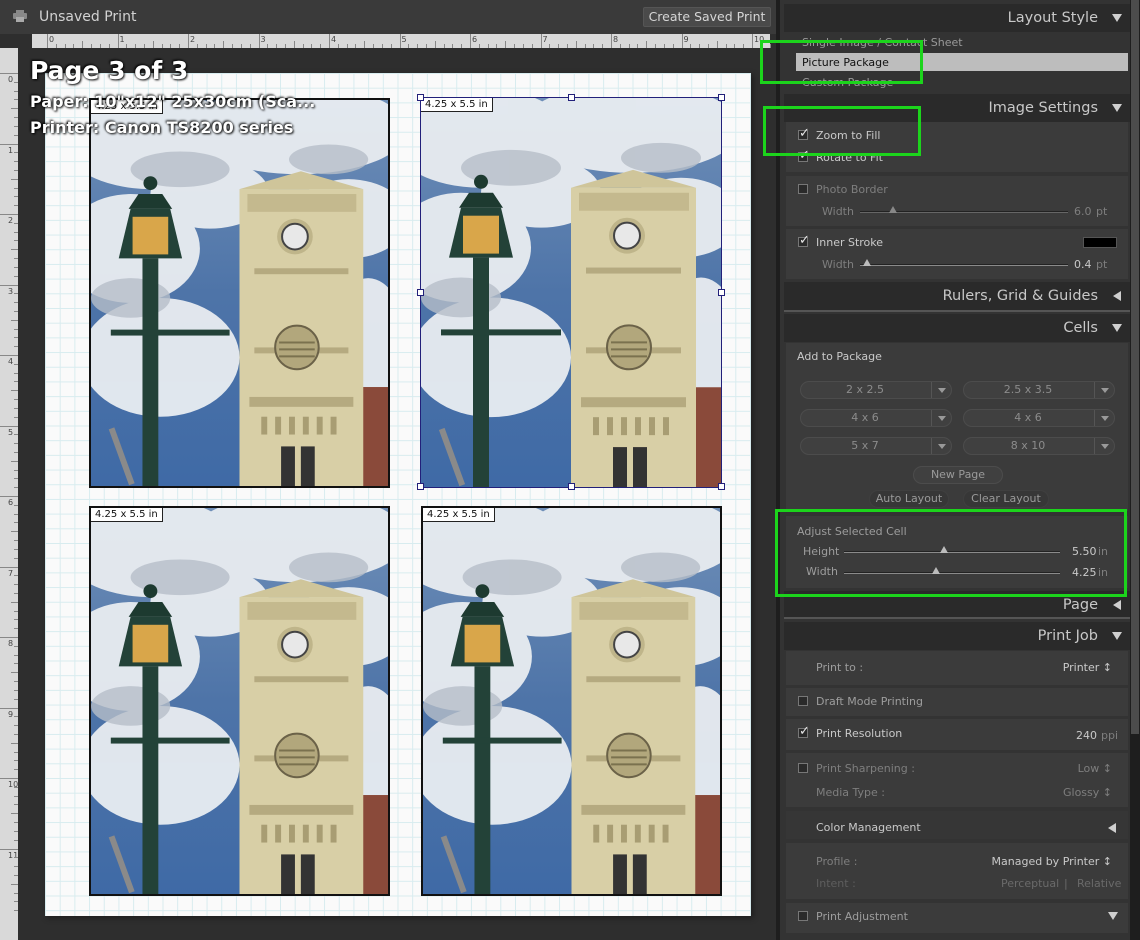  Describe the element at coordinates (1028, 445) in the screenshot. I see `button-label: 8 x 10` at that location.